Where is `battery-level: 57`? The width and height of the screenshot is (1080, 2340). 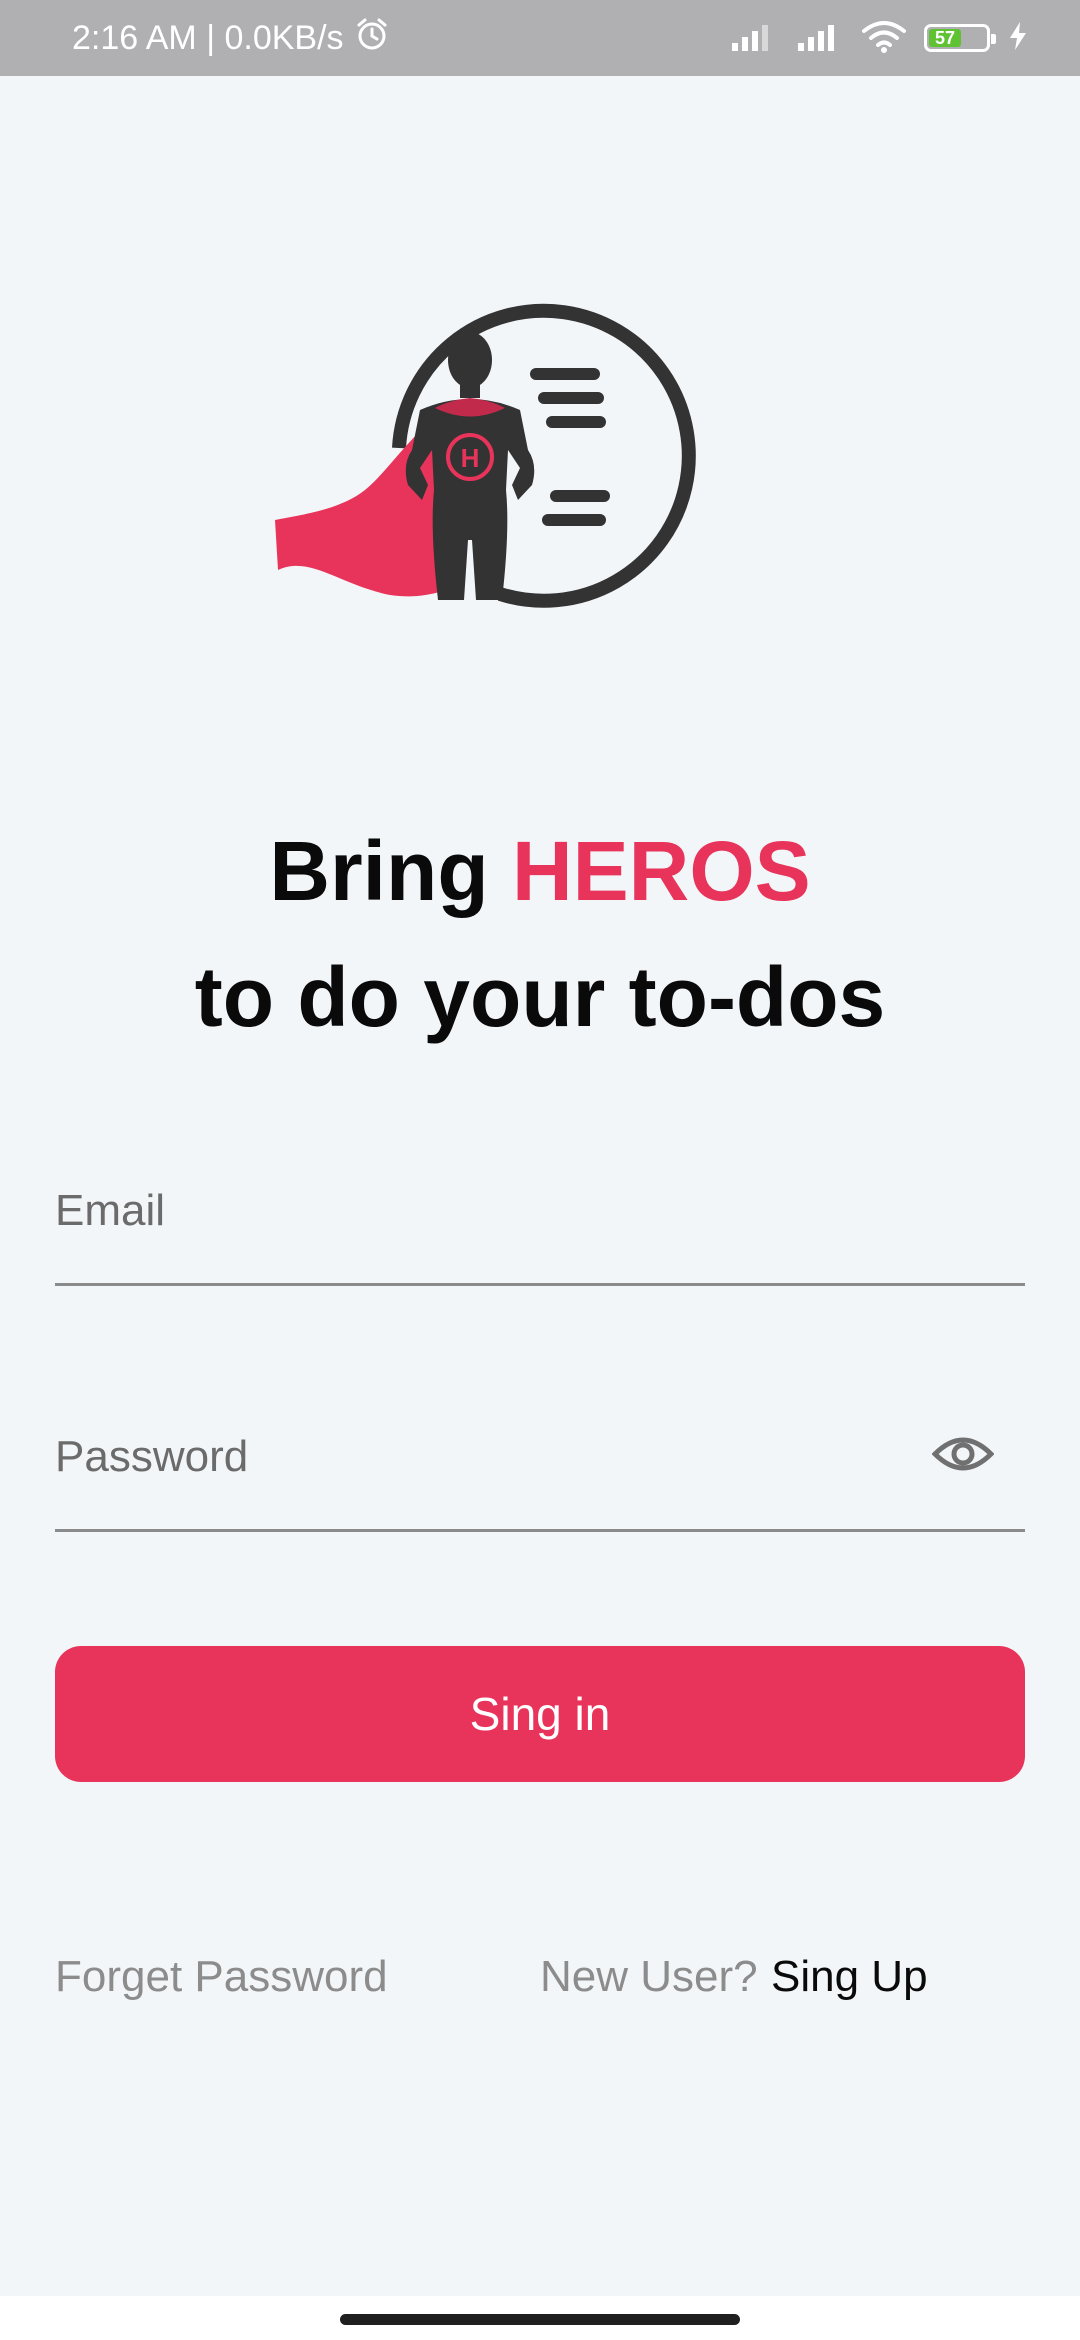
battery-level: 57 is located at coordinates (945, 38).